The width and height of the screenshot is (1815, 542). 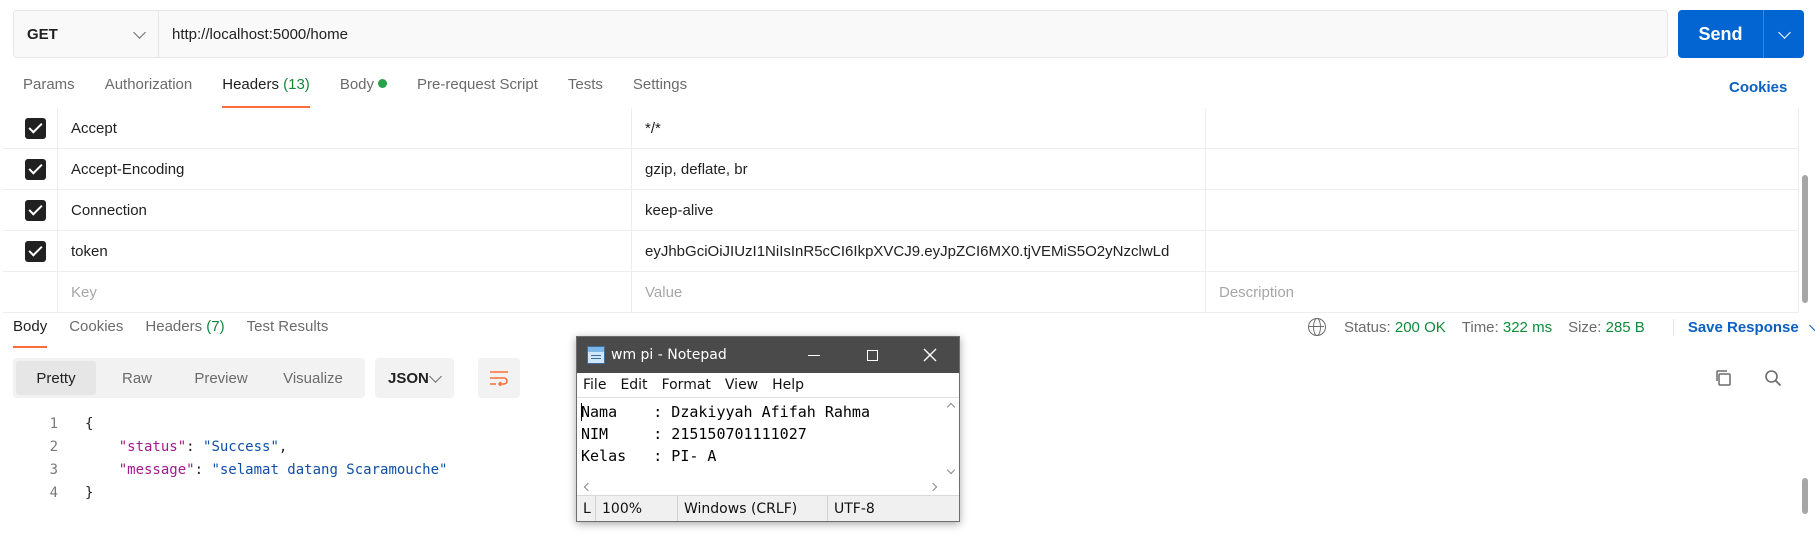 I want to click on size-value: 285 B, so click(x=1625, y=327).